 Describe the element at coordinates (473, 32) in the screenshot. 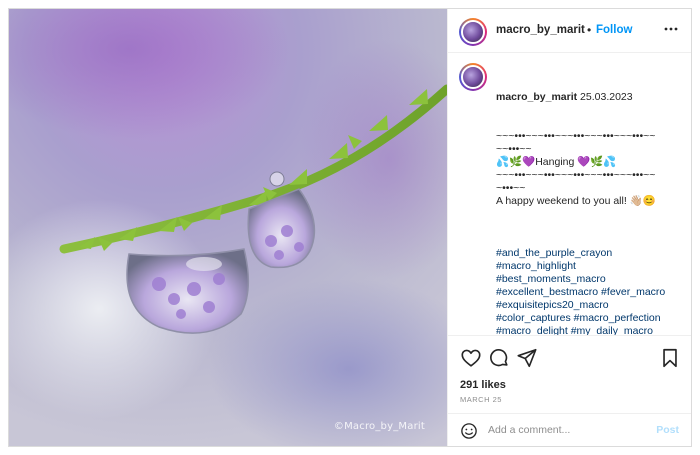

I see `author-avatar` at that location.